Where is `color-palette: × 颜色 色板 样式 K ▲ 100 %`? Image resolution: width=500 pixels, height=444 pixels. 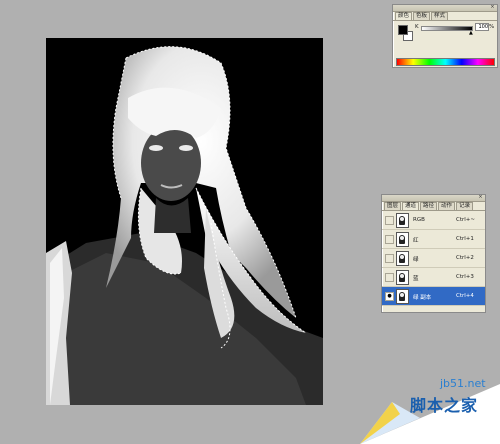 color-palette: × 颜色 色板 样式 K ▲ 100 % is located at coordinates (445, 36).